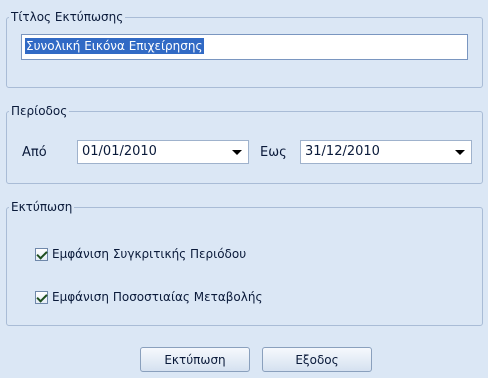 This screenshot has height=378, width=488. What do you see at coordinates (157, 297) in the screenshot?
I see `percent-change-label: Εμφάνιση Ποσοστιαίας Μεταβολής` at bounding box center [157, 297].